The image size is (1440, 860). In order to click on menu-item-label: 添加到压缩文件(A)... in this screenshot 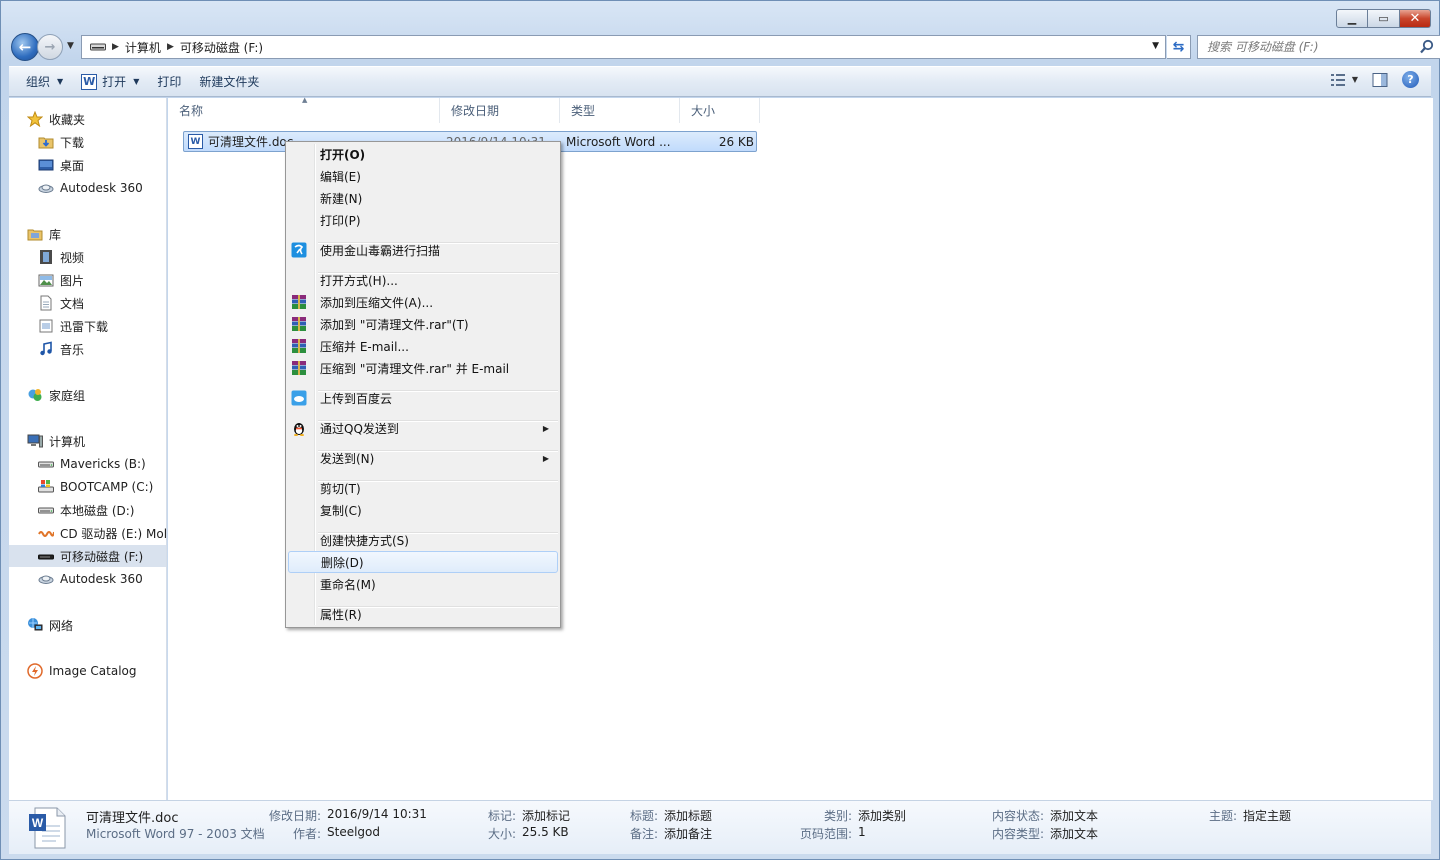, I will do `click(377, 302)`.